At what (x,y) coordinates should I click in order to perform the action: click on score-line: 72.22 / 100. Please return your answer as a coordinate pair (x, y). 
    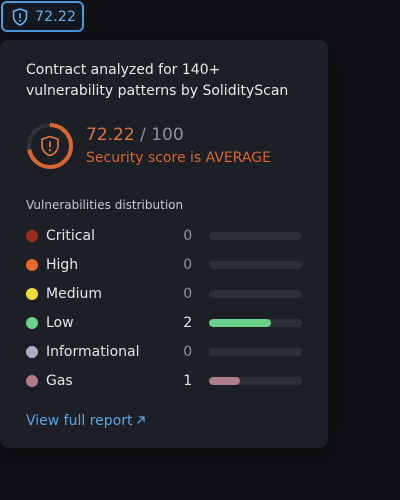
    Looking at the image, I should click on (178, 135).